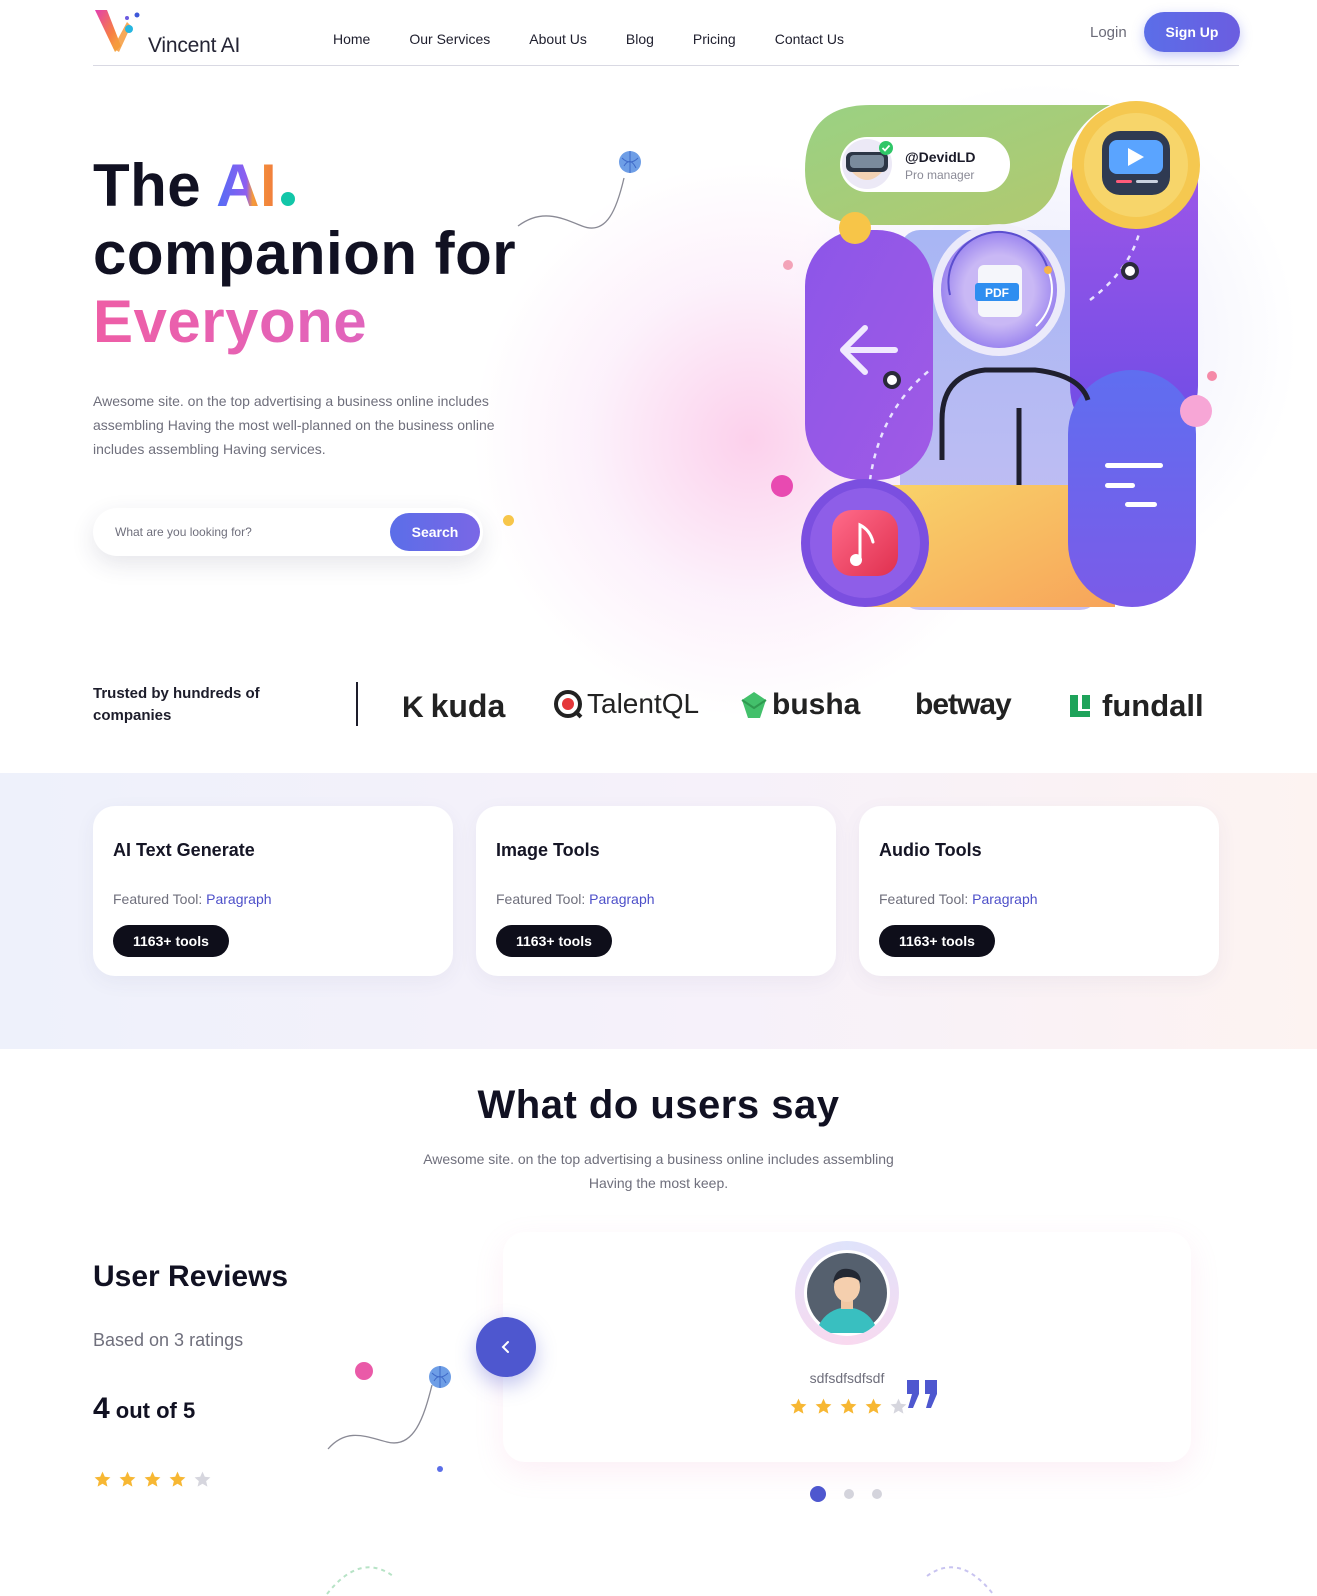 The width and height of the screenshot is (1317, 1596). I want to click on logo-mark-icon, so click(117, 31).